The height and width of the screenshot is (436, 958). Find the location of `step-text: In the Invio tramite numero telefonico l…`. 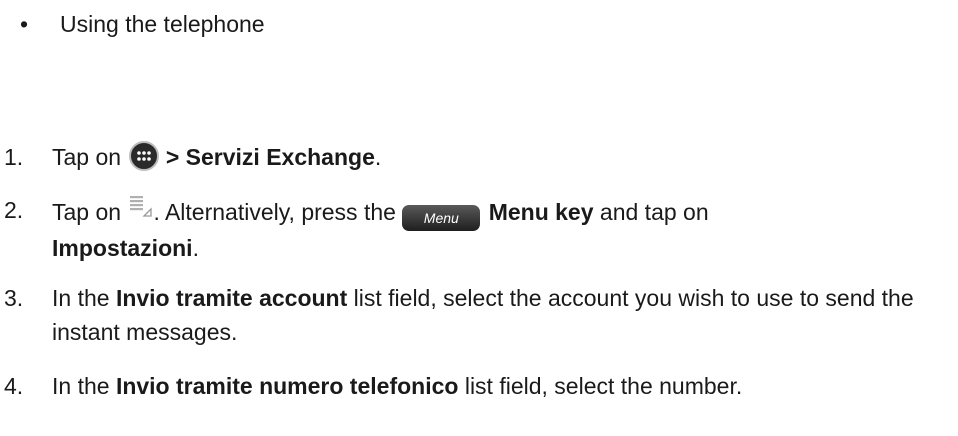

step-text: In the Invio tramite numero telefonico l… is located at coordinates (503, 386).